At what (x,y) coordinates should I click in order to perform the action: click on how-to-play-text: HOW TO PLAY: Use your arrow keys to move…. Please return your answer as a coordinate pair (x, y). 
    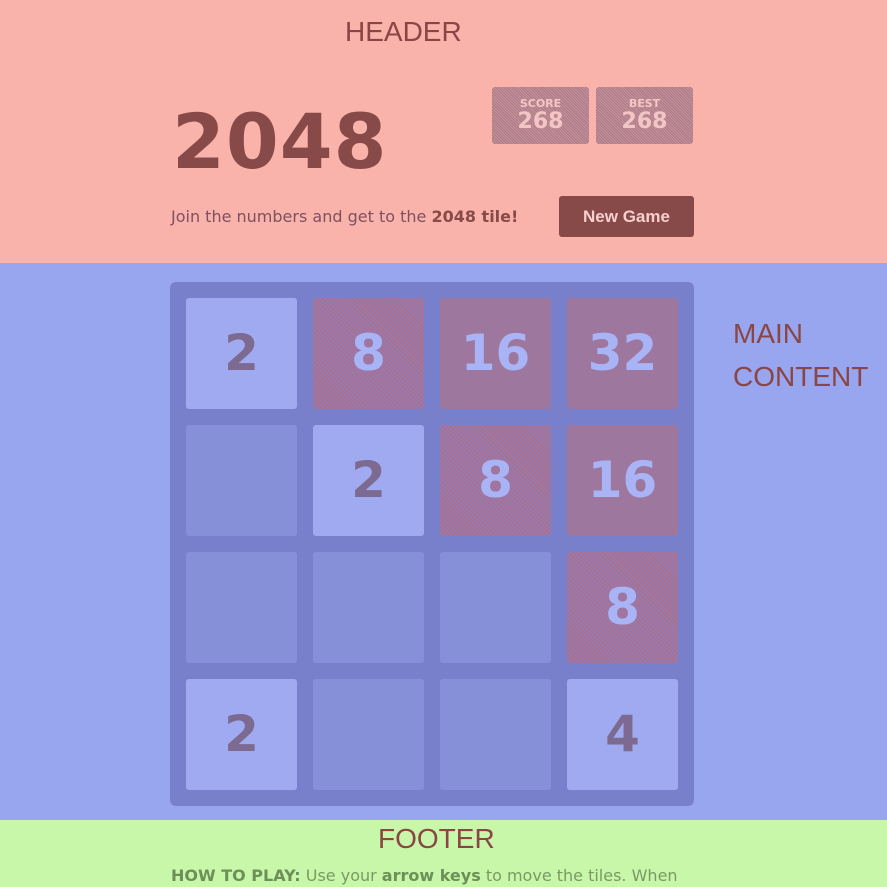
    Looking at the image, I should click on (424, 875).